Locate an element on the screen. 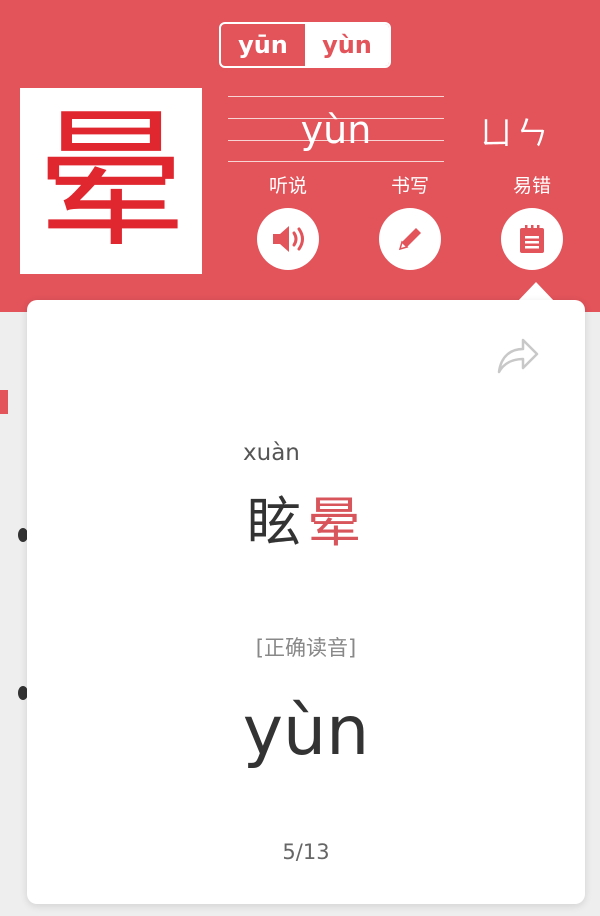  background-tab-indicator is located at coordinates (4, 402).